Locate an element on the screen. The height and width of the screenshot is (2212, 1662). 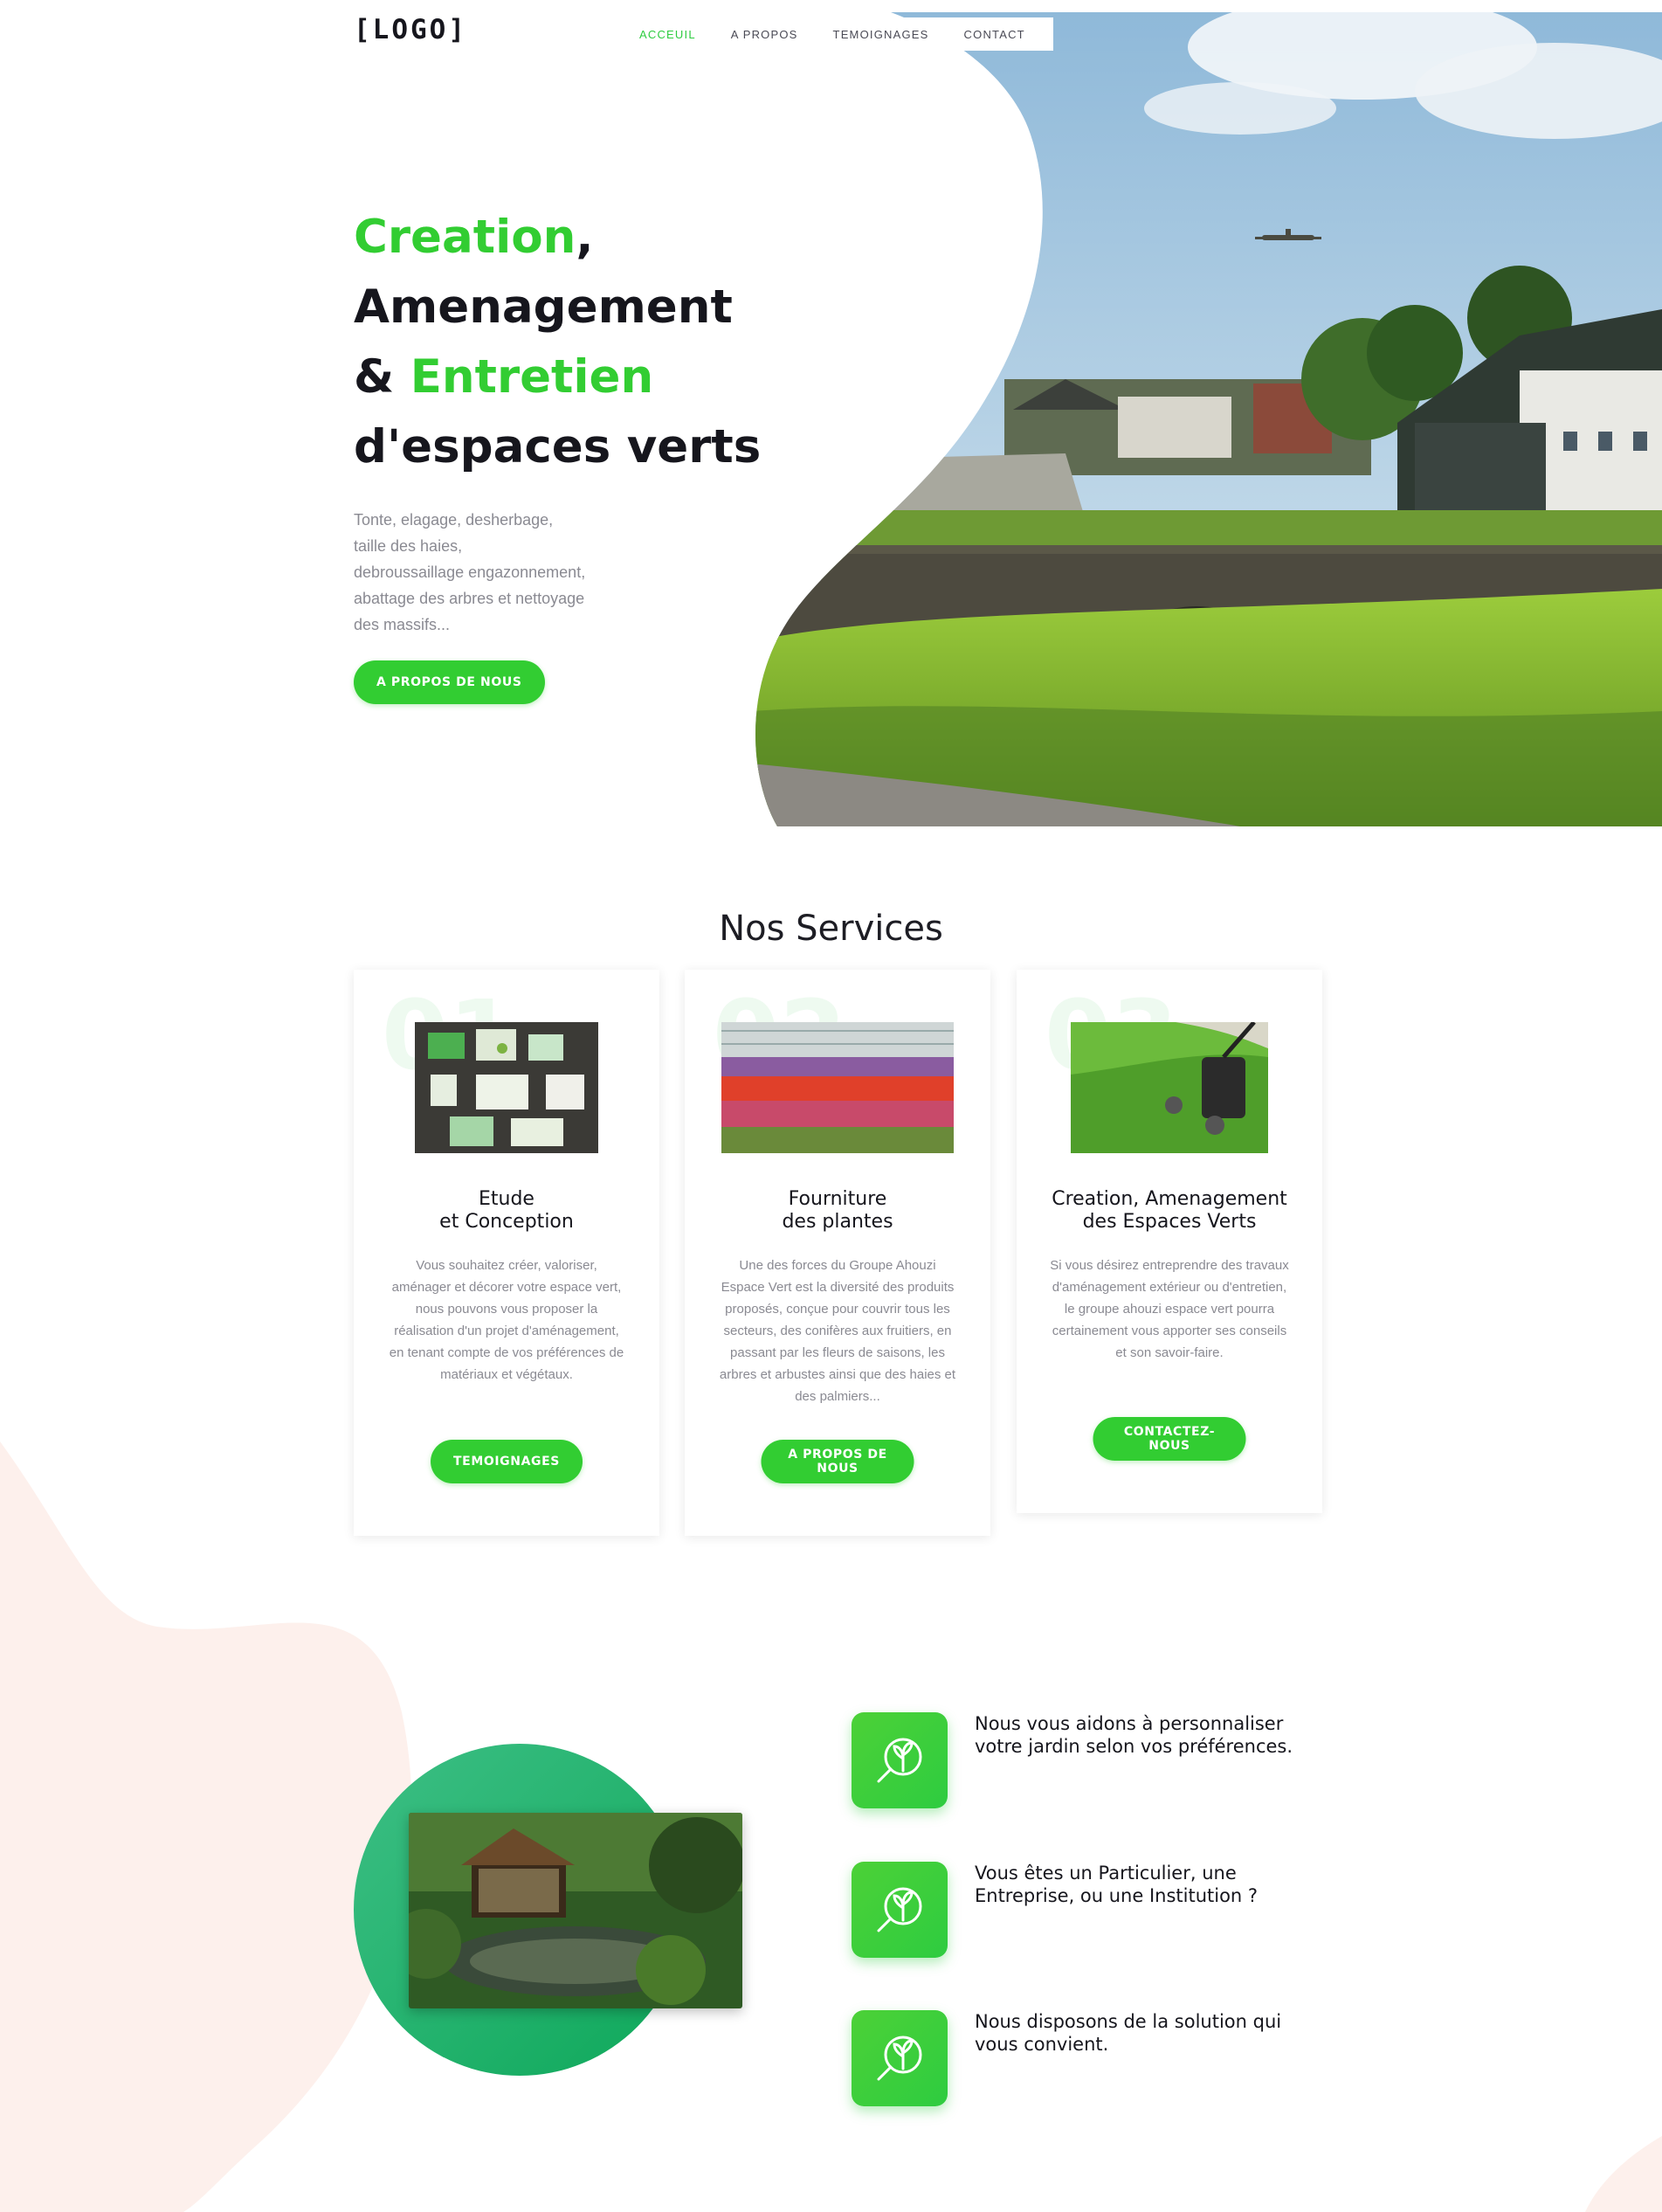
nav-a-propos: A PROPOS is located at coordinates (764, 34).